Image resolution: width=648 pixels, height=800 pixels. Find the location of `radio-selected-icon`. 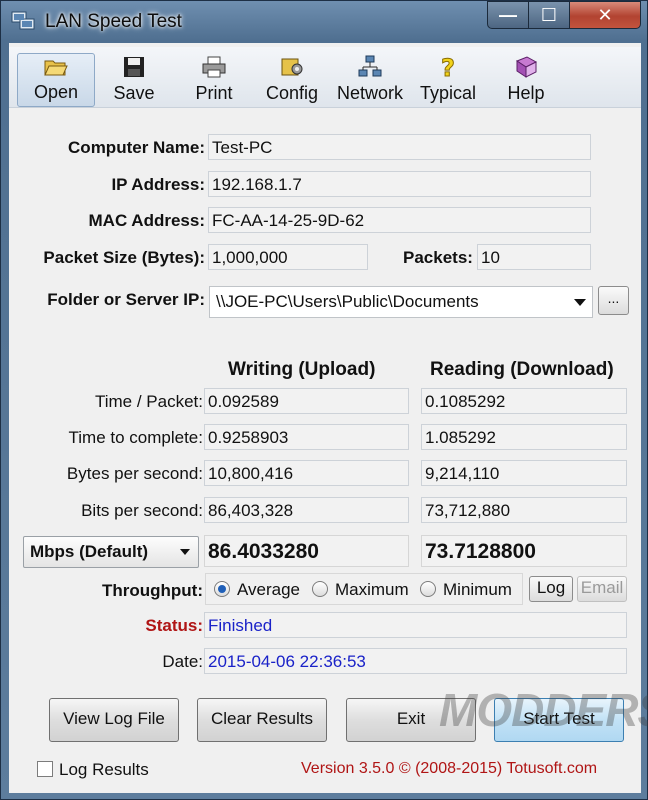

radio-selected-icon is located at coordinates (222, 589).